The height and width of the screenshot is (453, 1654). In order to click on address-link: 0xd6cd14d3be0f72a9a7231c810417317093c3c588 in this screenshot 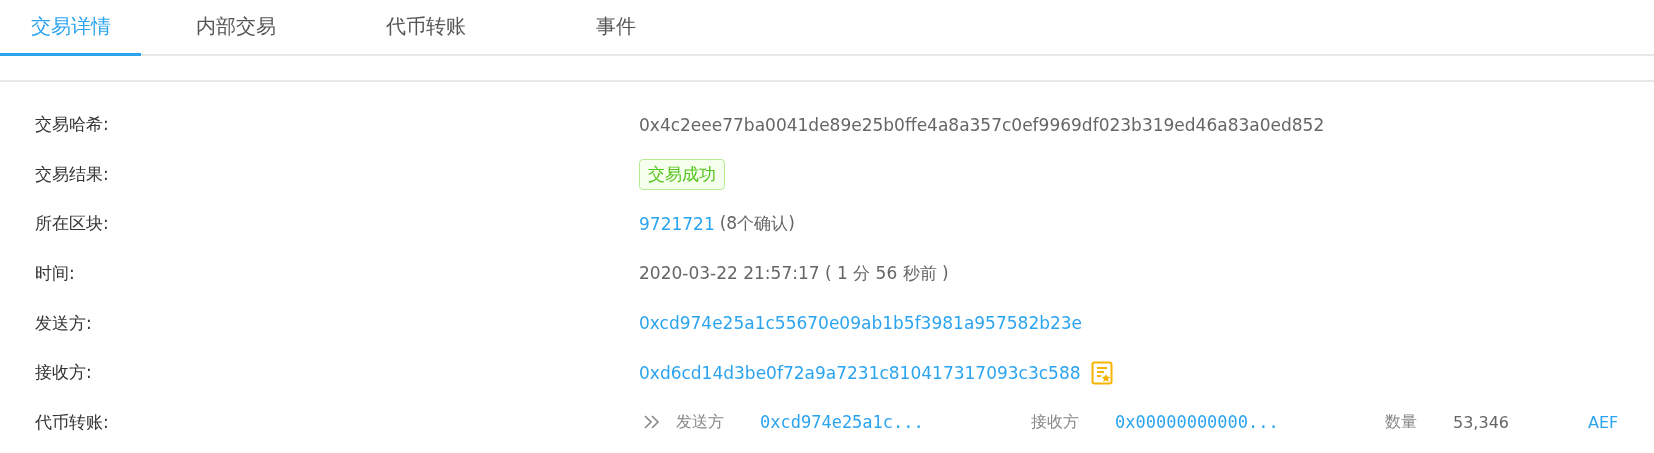, I will do `click(860, 372)`.